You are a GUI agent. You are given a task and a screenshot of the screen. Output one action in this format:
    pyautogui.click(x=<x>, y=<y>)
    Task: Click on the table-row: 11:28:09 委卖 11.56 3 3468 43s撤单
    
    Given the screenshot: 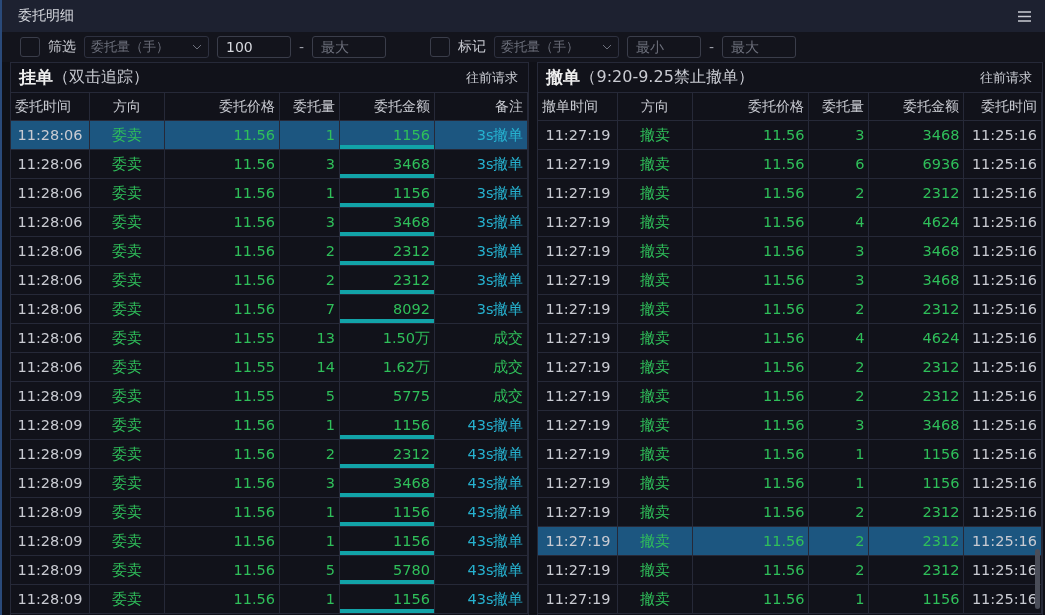 What is the action you would take?
    pyautogui.click(x=270, y=483)
    